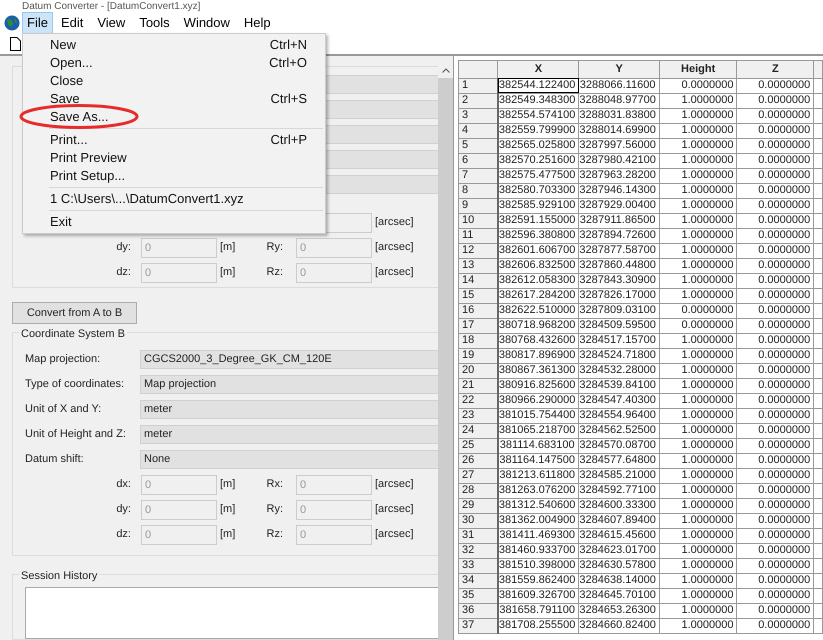 The image size is (823, 640). What do you see at coordinates (445, 351) in the screenshot?
I see `scrollbar` at bounding box center [445, 351].